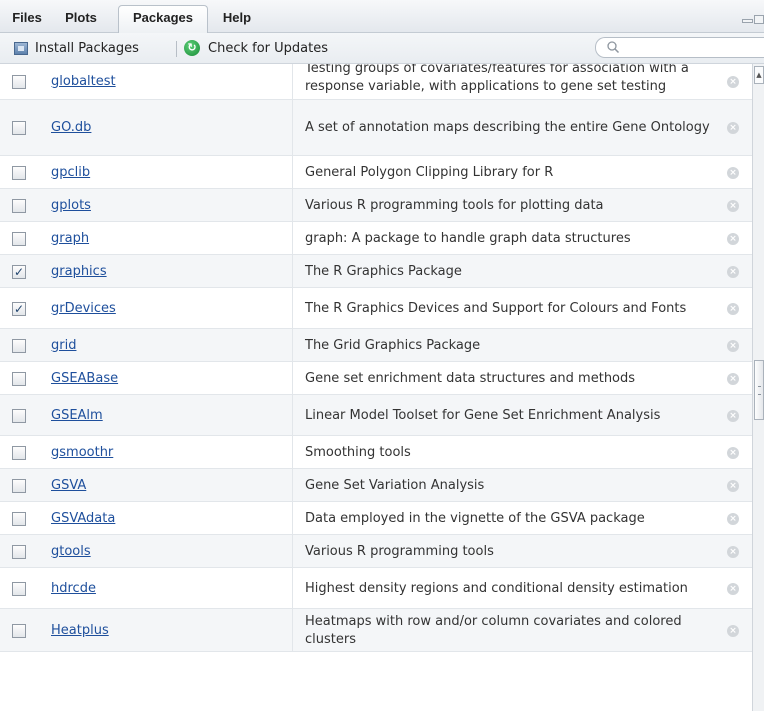 The height and width of the screenshot is (711, 764). I want to click on tab-files: Files, so click(27, 19).